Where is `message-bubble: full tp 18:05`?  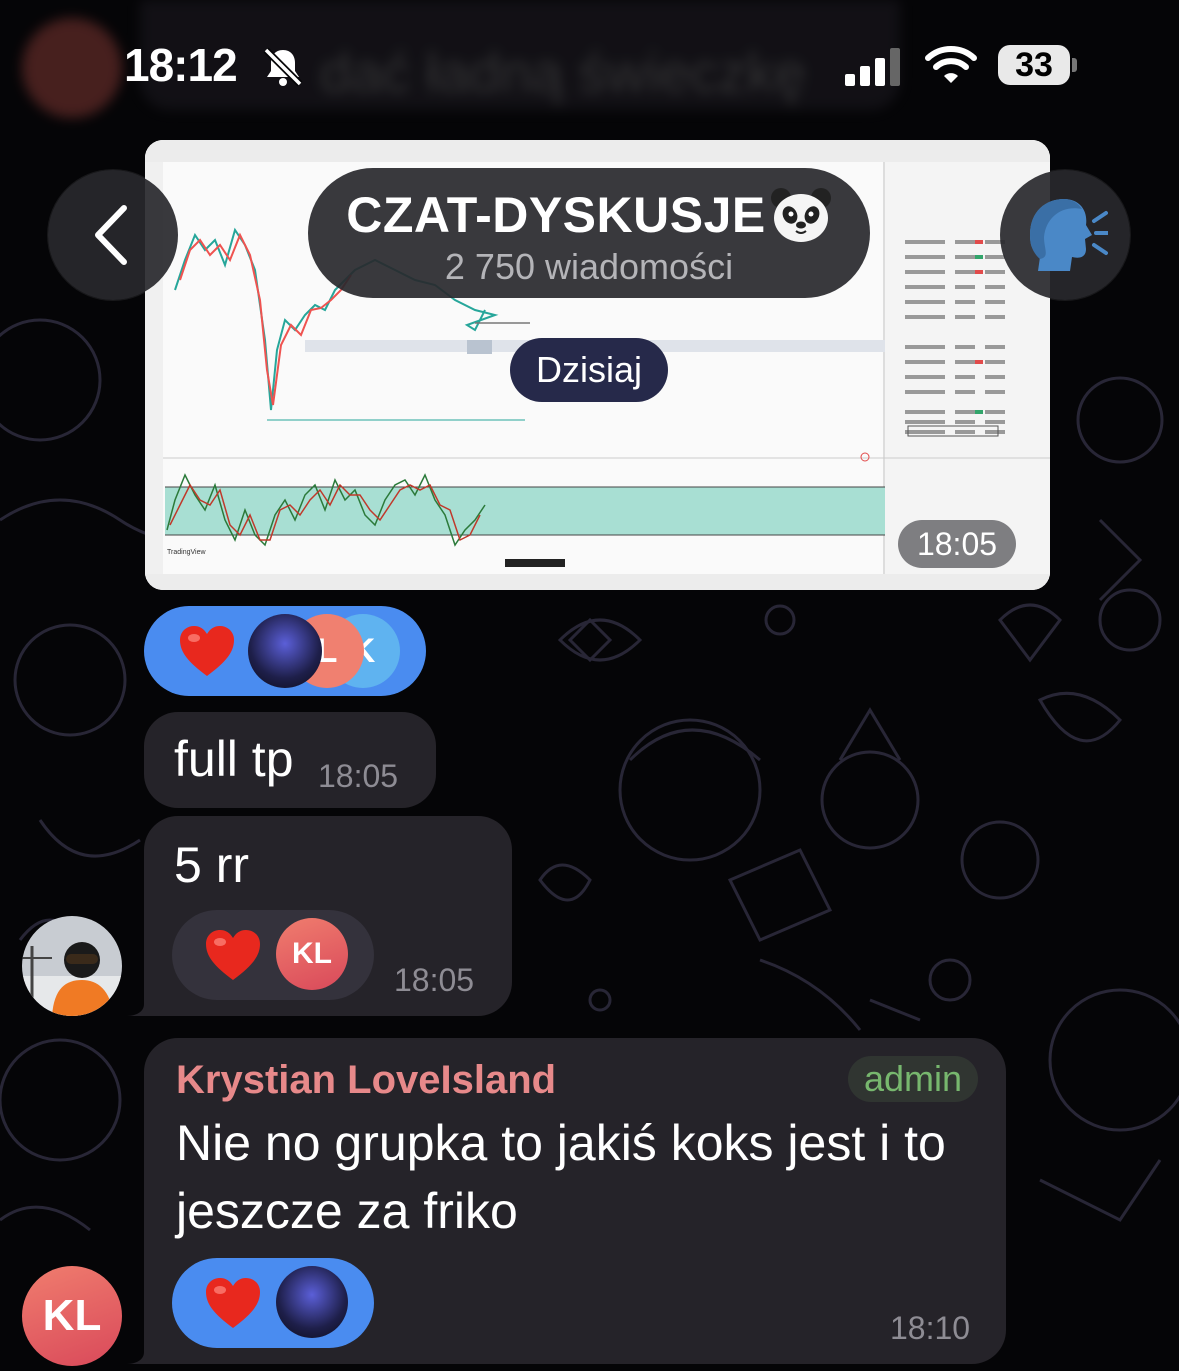
message-bubble: full tp 18:05 is located at coordinates (290, 760).